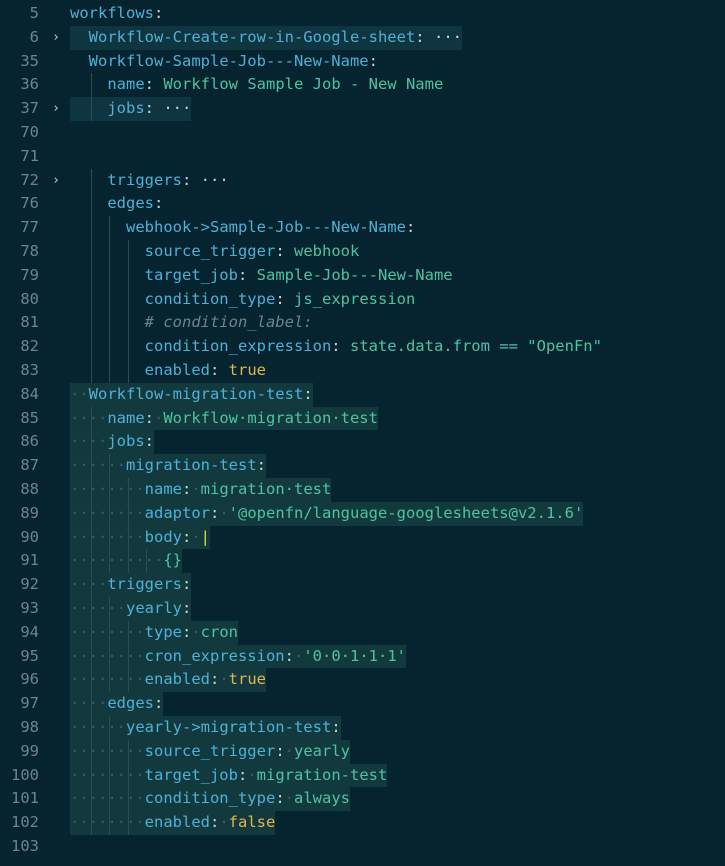 The image size is (725, 866). What do you see at coordinates (362, 751) in the screenshot?
I see `code-line: 99 ········source_trigger:·yearly` at bounding box center [362, 751].